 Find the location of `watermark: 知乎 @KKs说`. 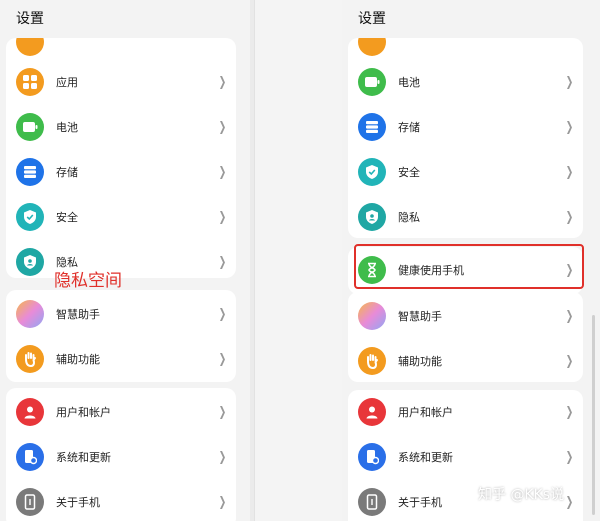

watermark: 知乎 @KKs说 is located at coordinates (521, 495).